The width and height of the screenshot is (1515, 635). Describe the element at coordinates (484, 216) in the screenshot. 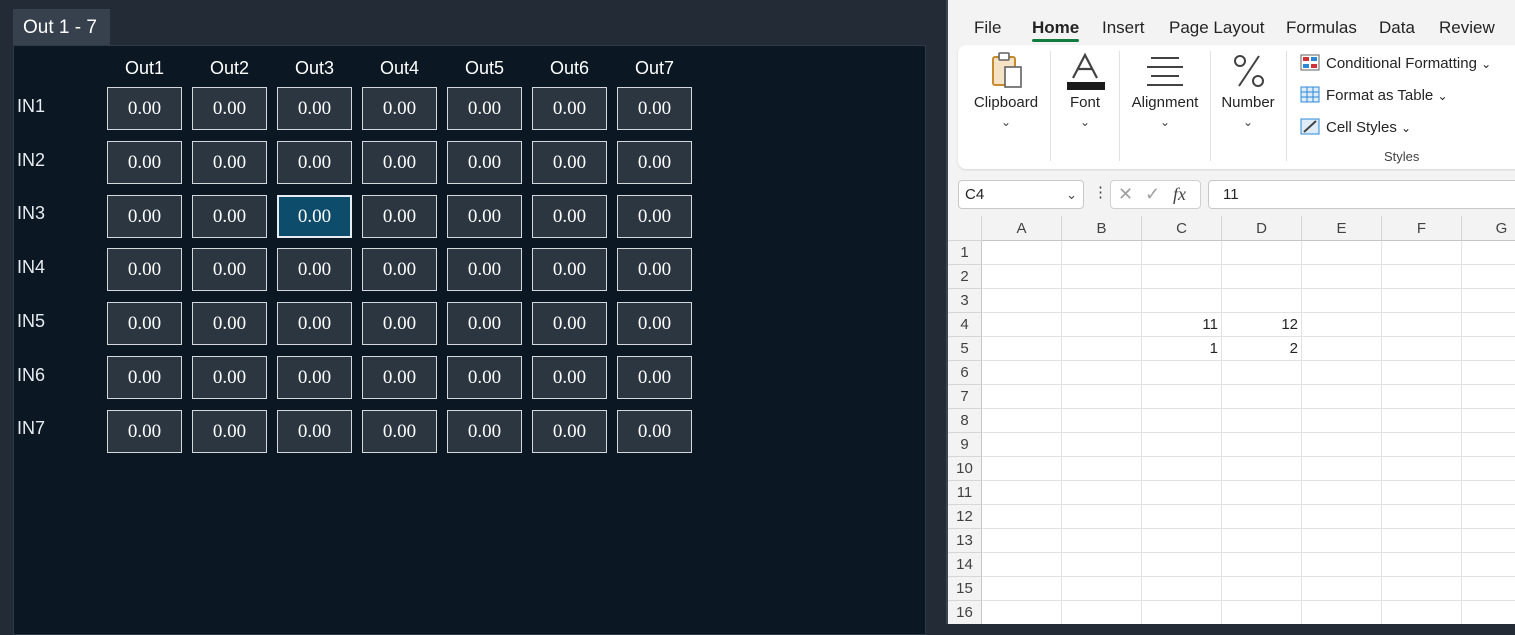

I see `matrix-cell-in3-out5: 0.00` at that location.